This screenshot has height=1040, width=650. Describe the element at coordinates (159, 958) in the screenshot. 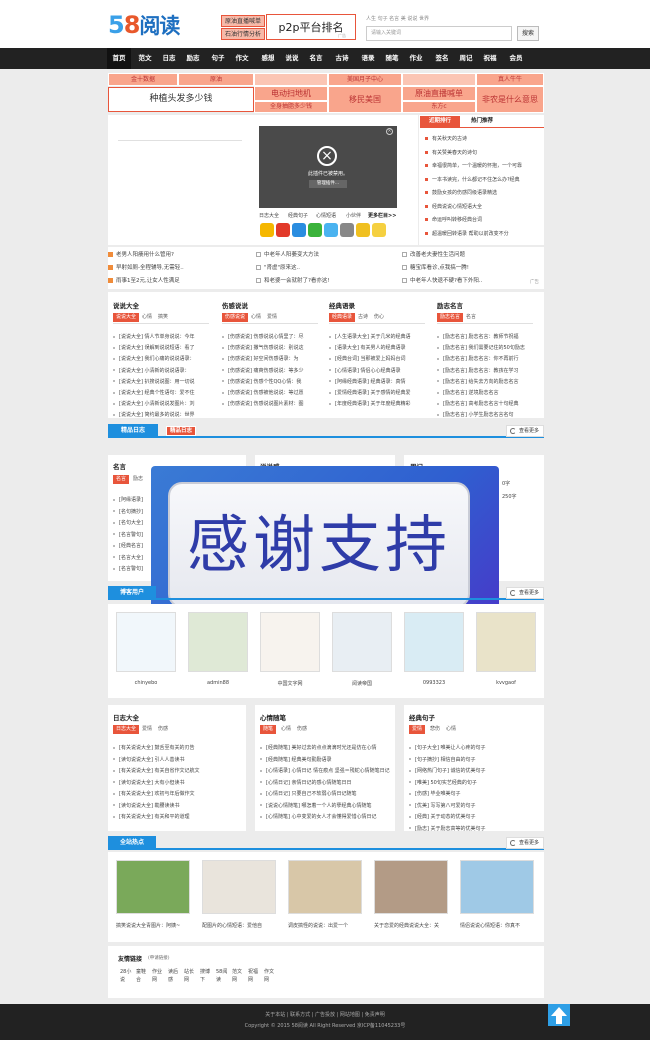

I see `apply-link: (申请链接)` at that location.